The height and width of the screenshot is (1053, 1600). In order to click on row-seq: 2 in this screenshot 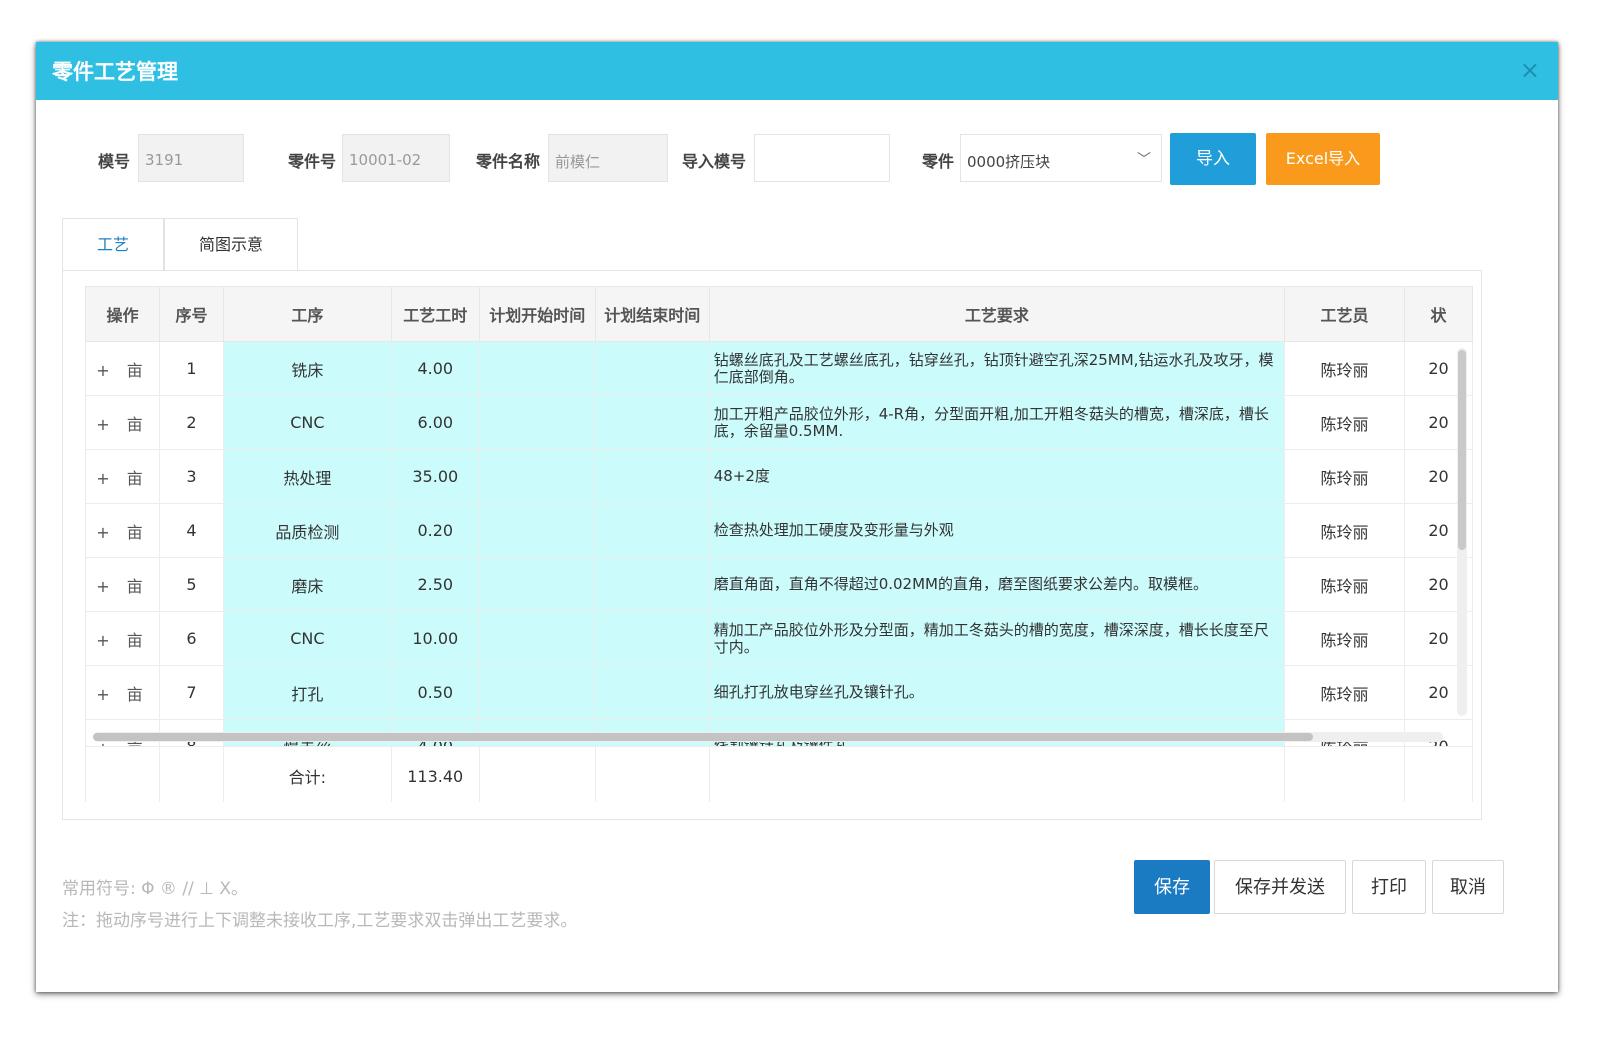, I will do `click(191, 422)`.